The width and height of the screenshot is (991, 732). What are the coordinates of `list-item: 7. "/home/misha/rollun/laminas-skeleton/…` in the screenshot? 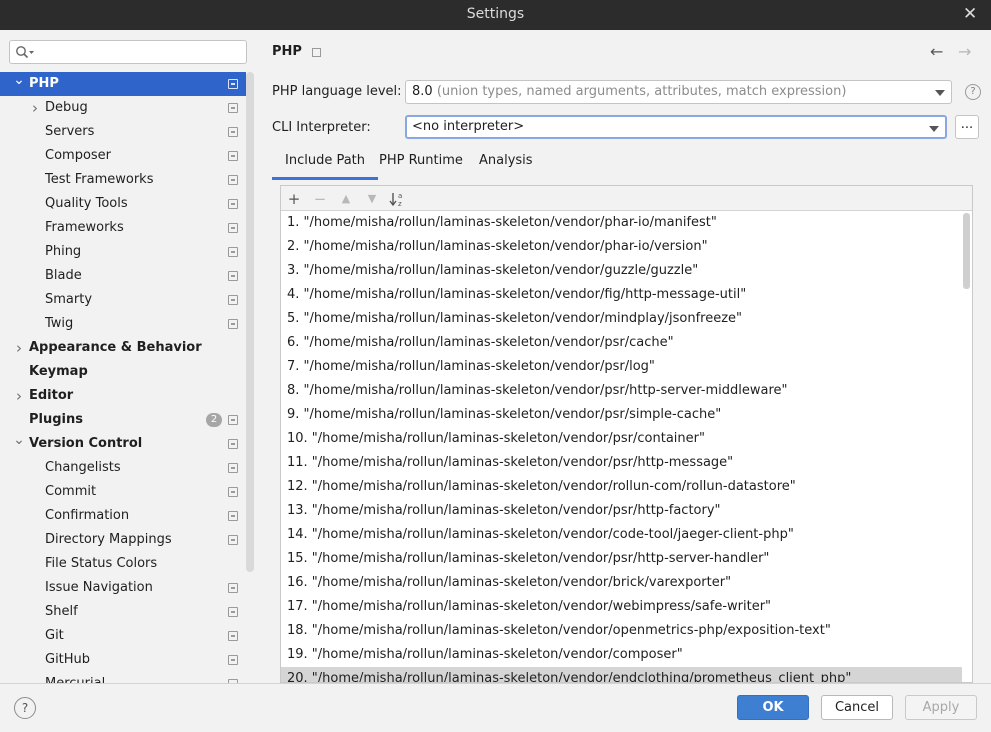 It's located at (621, 367).